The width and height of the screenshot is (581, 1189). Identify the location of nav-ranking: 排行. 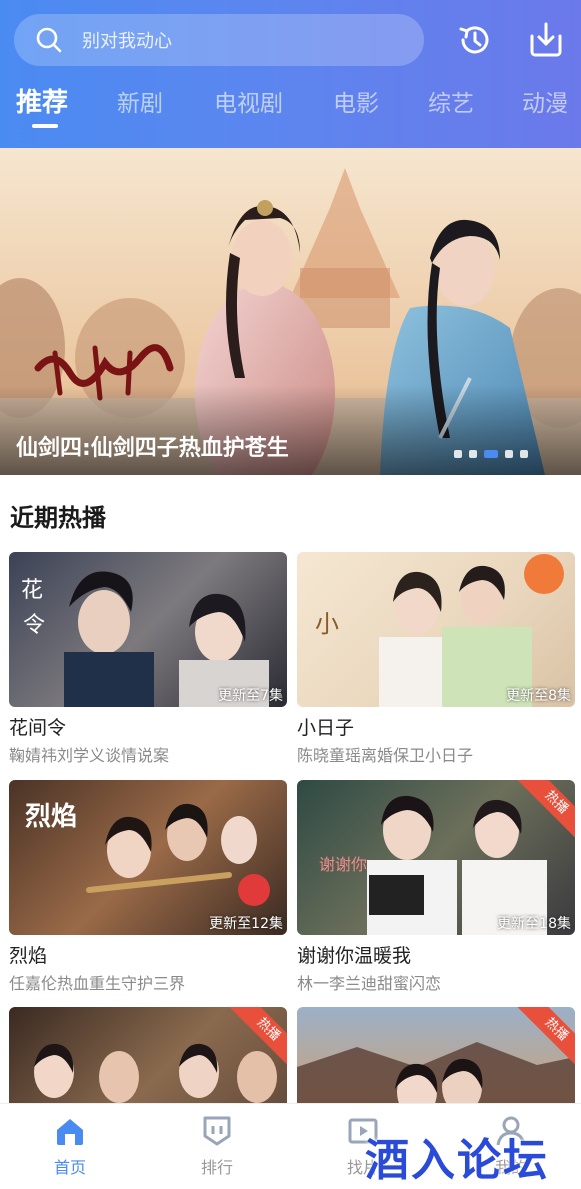
(217, 1146).